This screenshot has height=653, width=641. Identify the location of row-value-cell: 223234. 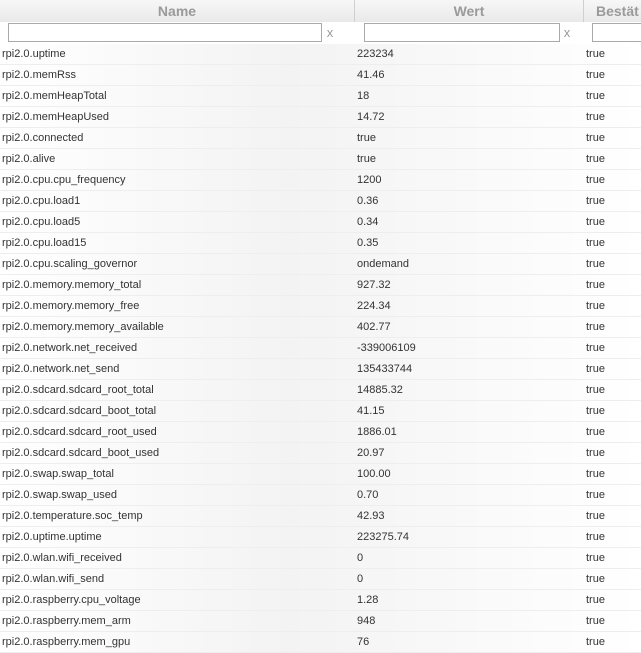
(375, 54).